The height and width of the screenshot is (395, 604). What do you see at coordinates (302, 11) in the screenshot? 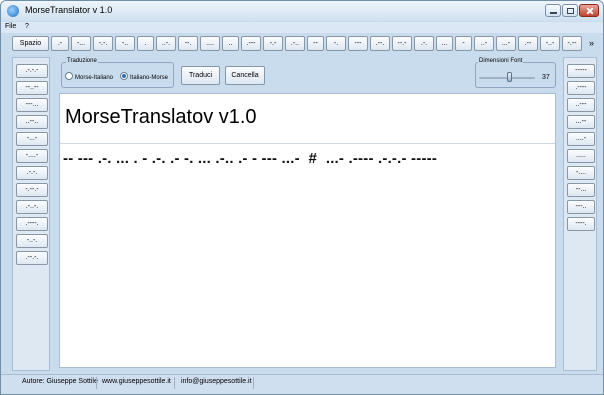
I see `title-bar: MorseTranslator v 1.0` at bounding box center [302, 11].